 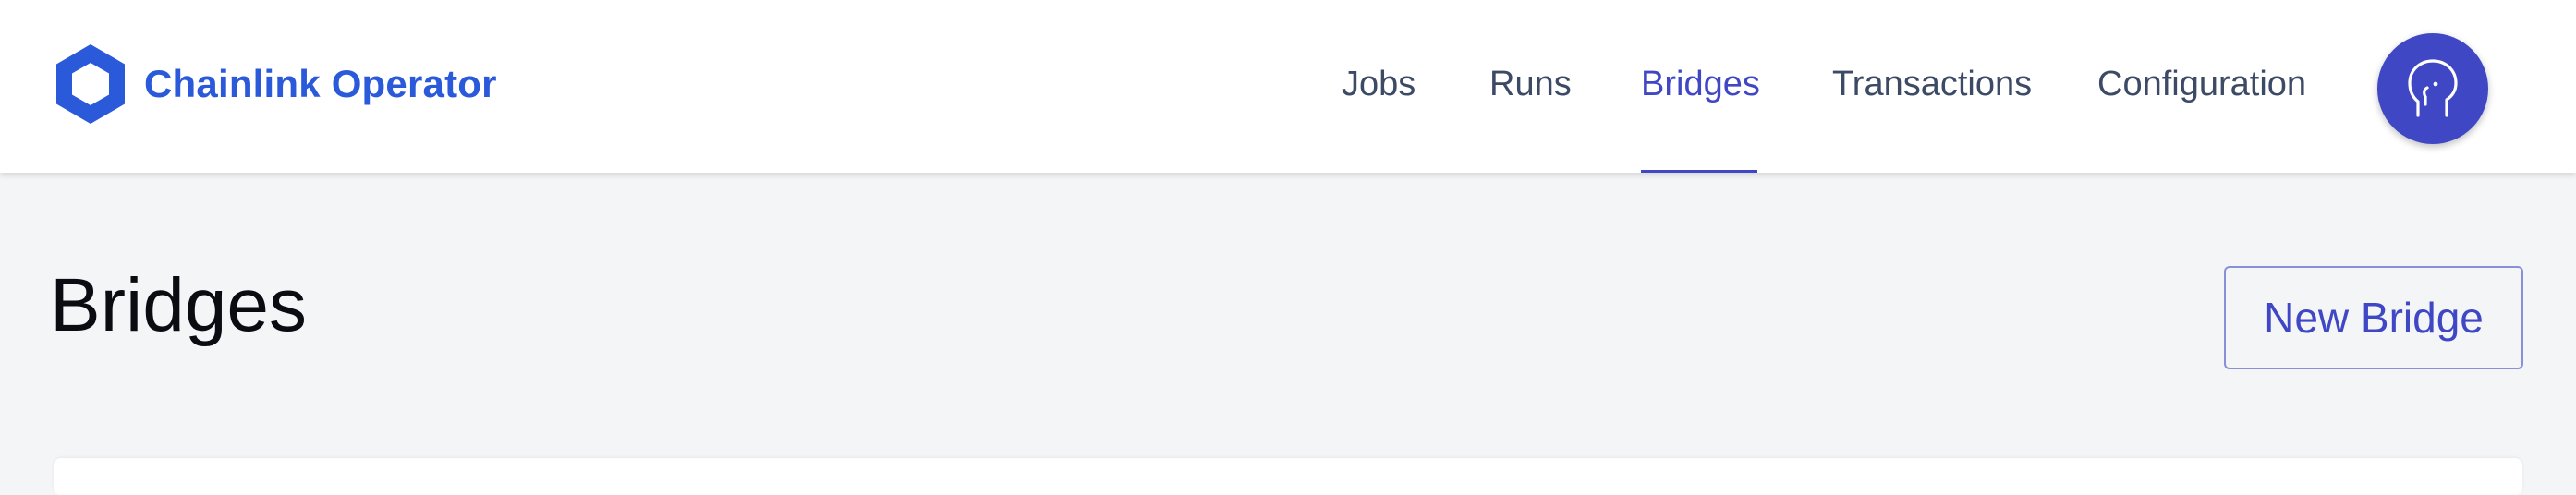 I want to click on bridges-list-card, so click(x=1288, y=477).